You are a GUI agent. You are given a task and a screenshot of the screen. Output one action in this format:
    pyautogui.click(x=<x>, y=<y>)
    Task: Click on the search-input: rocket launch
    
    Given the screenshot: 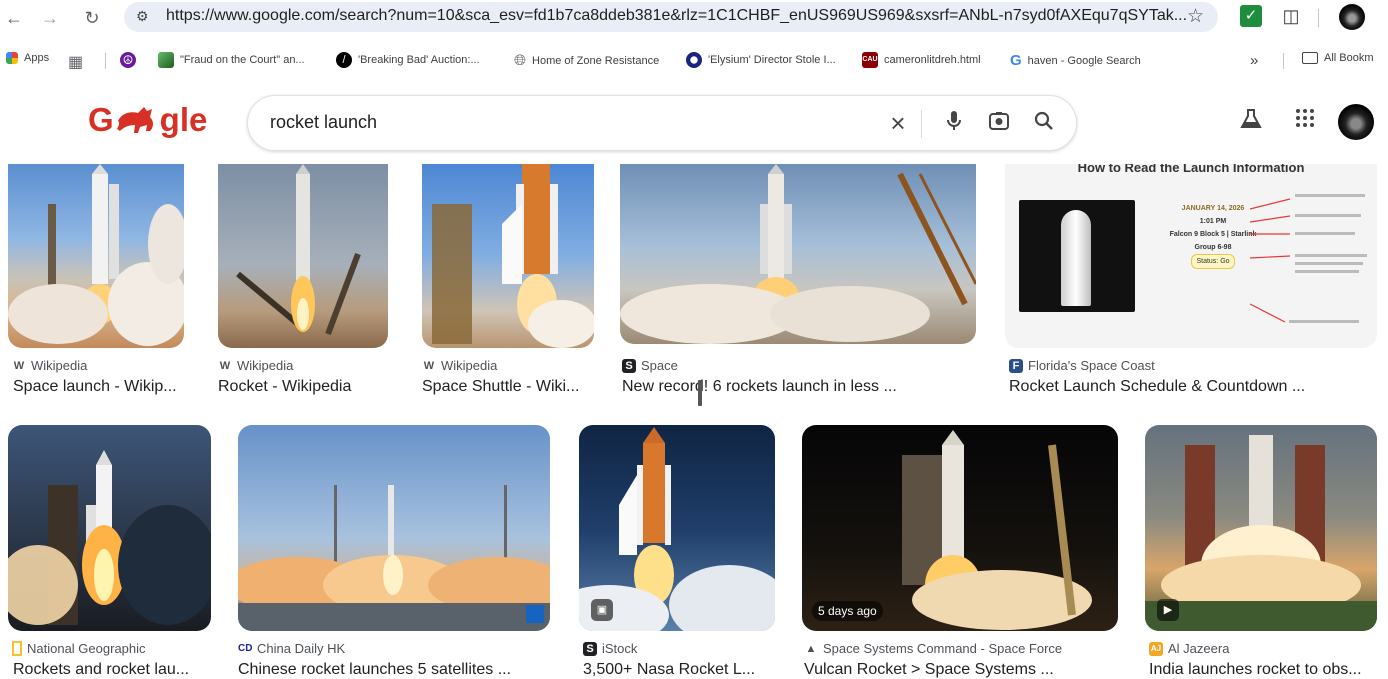 What is the action you would take?
    pyautogui.click(x=323, y=122)
    